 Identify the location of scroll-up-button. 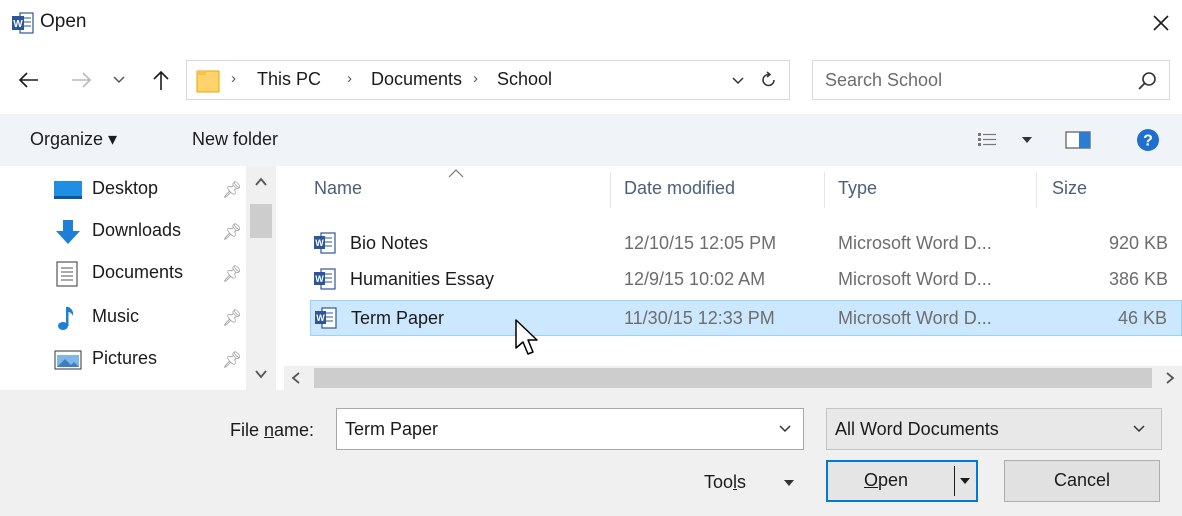
(261, 182).